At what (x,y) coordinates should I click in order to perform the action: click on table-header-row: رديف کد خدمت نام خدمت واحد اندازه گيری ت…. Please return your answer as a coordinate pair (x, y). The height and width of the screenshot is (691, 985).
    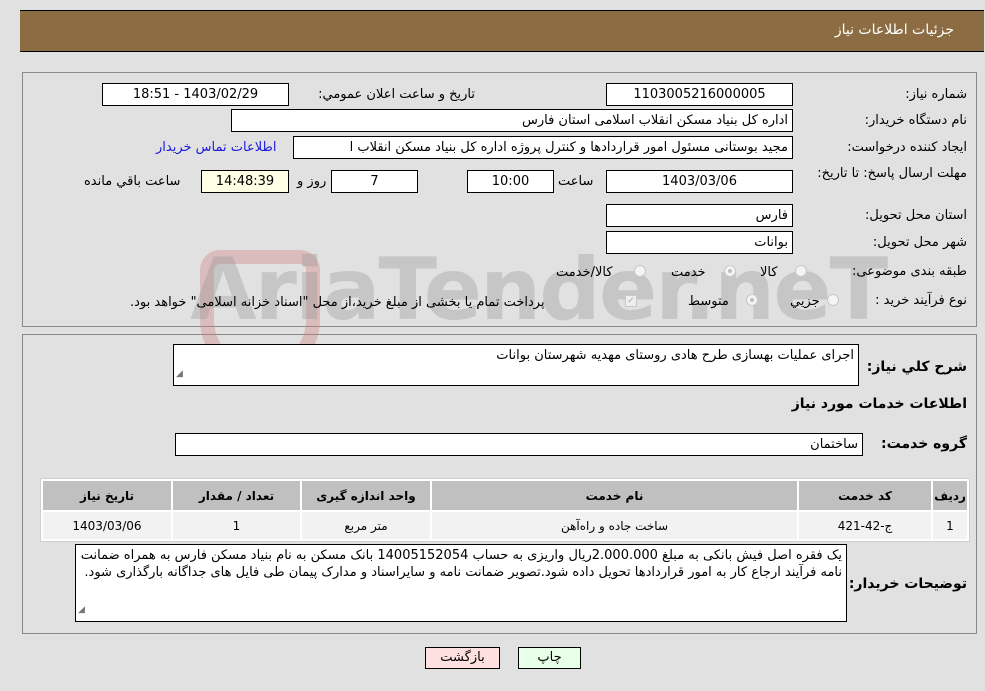
    Looking at the image, I should click on (505, 495).